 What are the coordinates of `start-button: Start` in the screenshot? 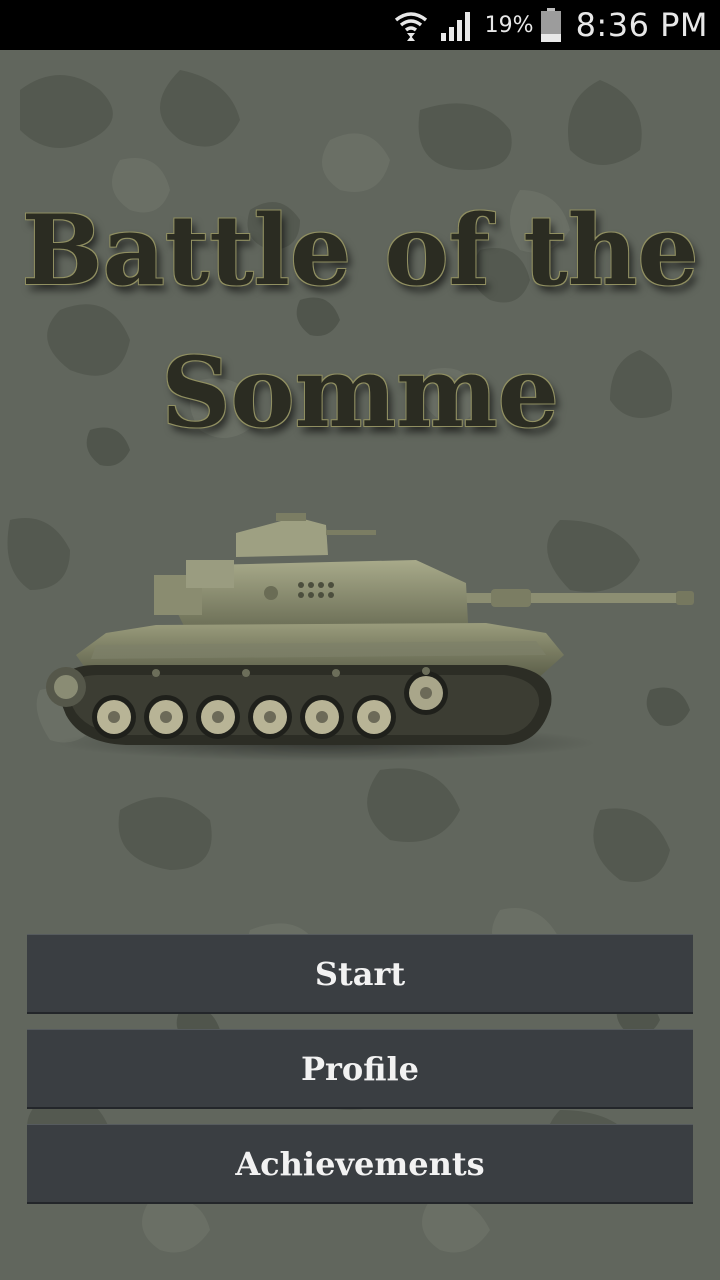 It's located at (360, 974).